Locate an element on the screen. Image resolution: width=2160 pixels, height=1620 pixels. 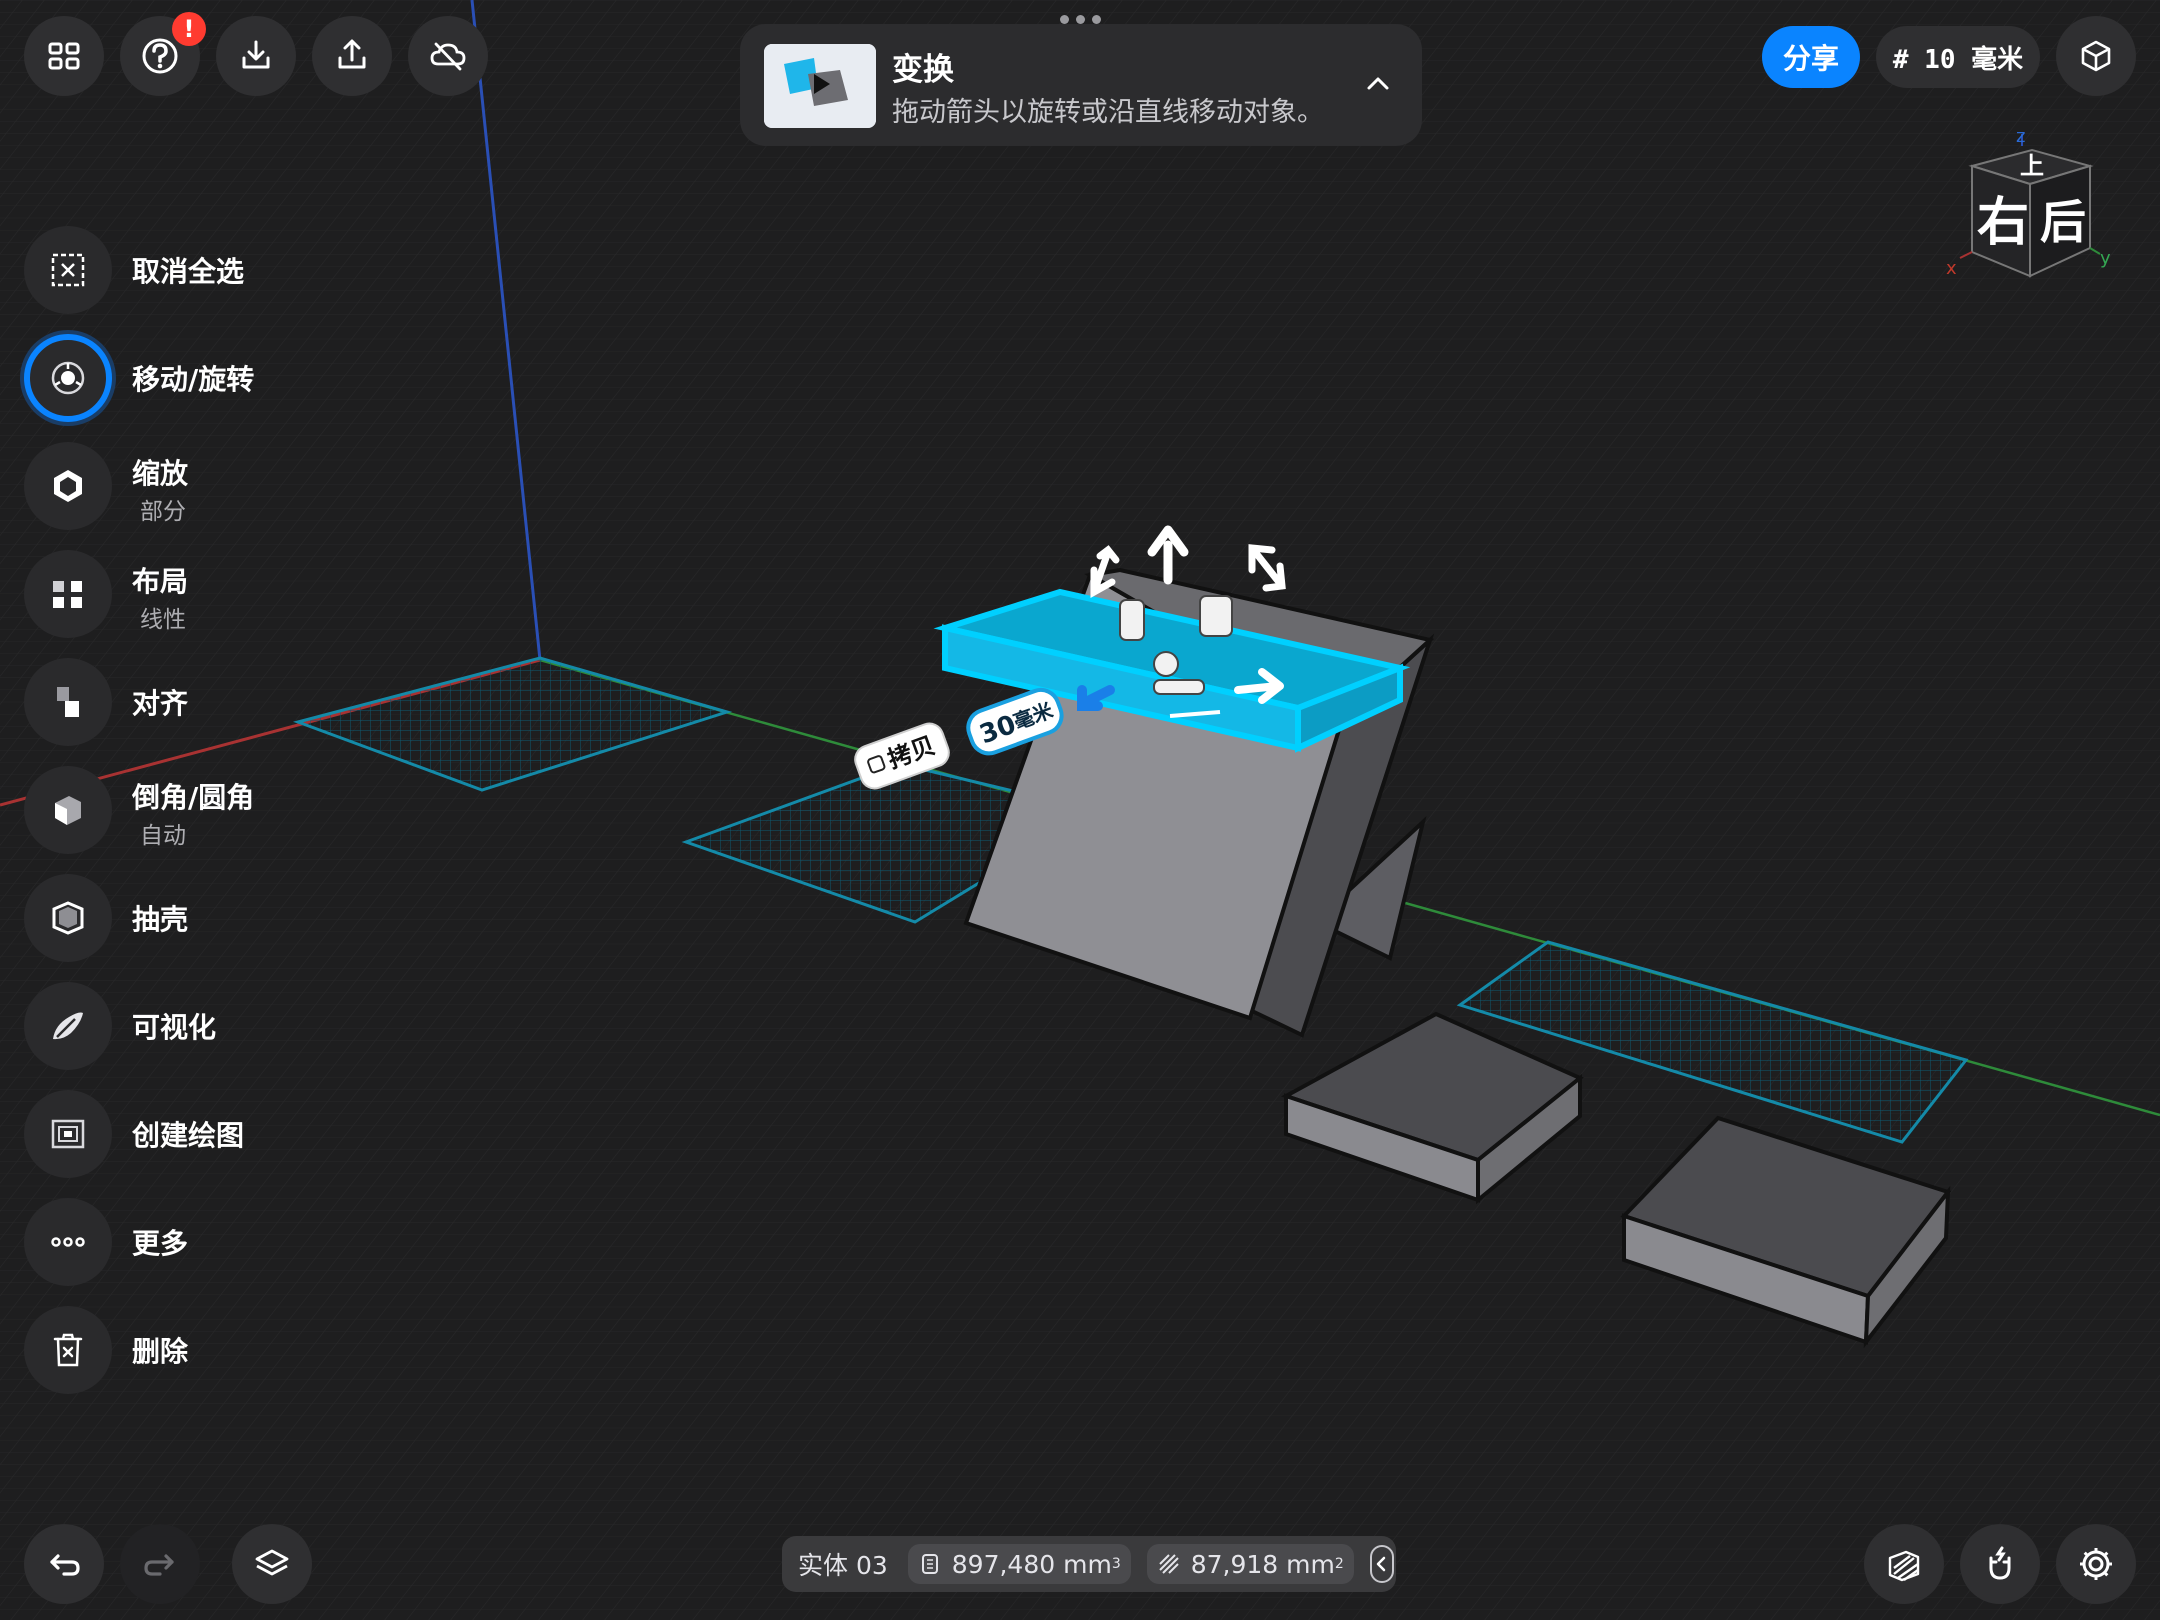
tool-label: 创建绘图 is located at coordinates (188, 1135).